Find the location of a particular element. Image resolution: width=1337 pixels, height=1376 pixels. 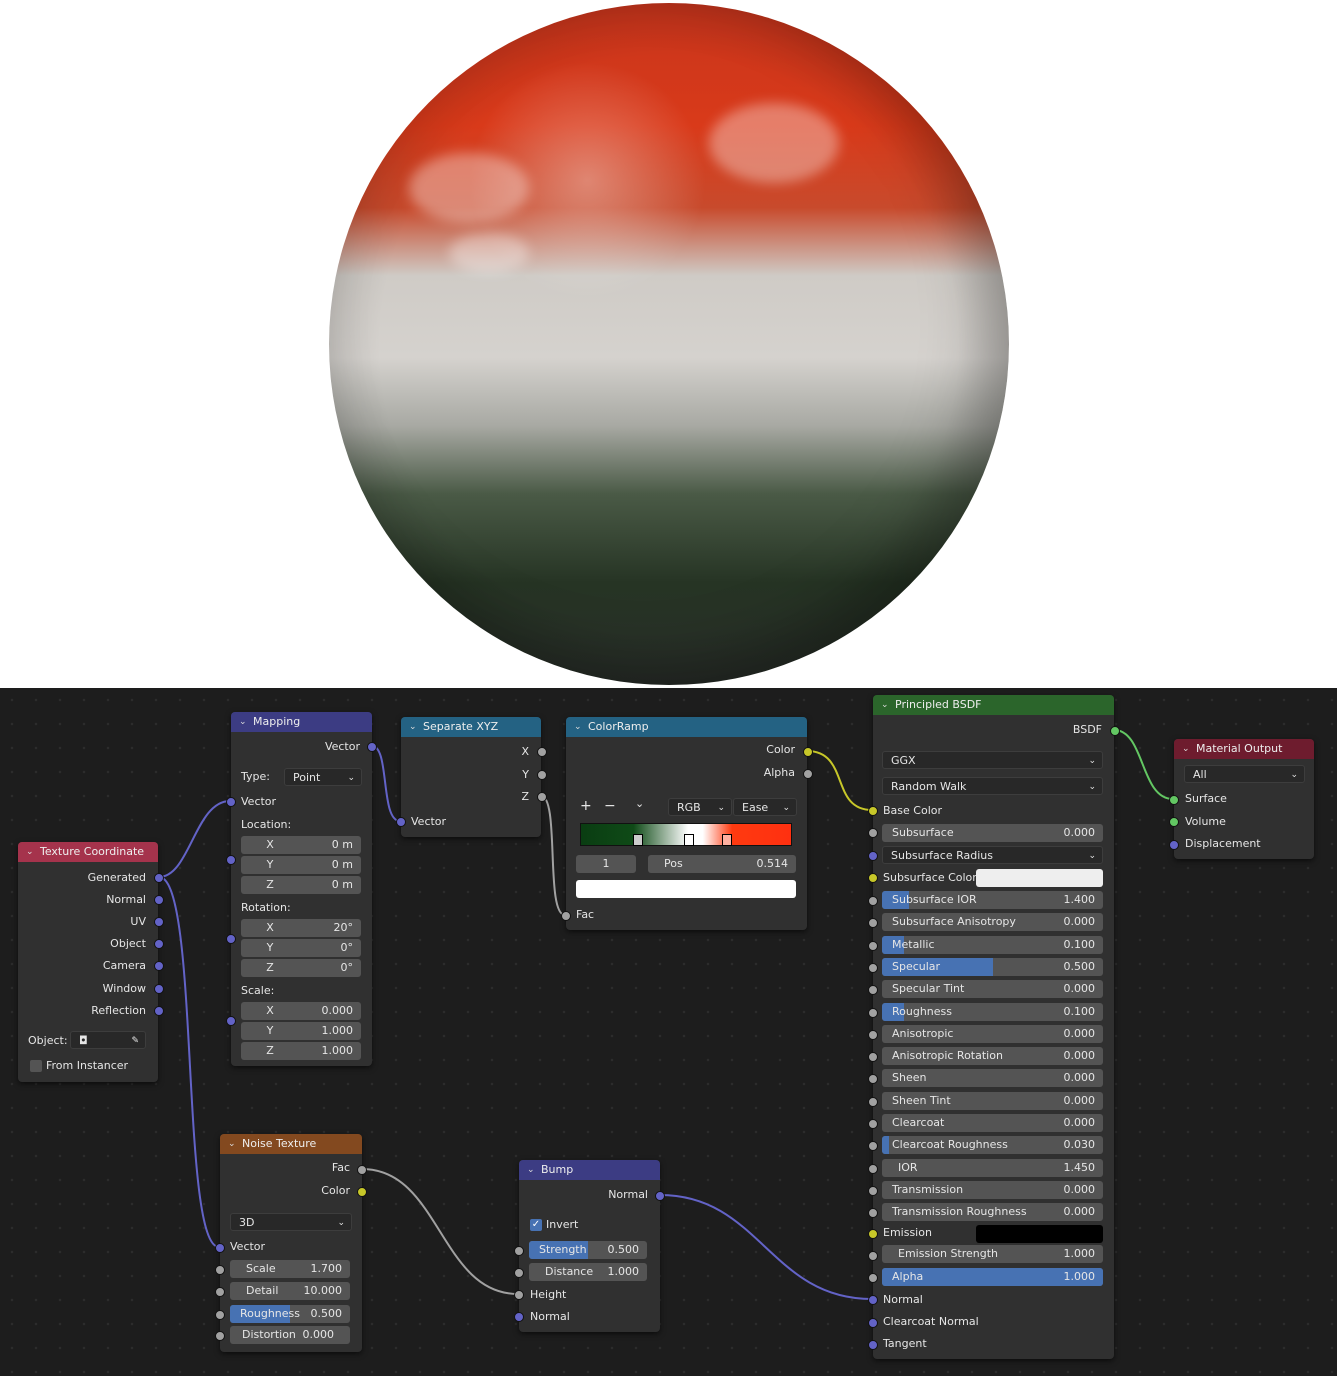

node-separate-xyz: ⌄ Separate XYZ X Y Z Vector is located at coordinates (471, 777).